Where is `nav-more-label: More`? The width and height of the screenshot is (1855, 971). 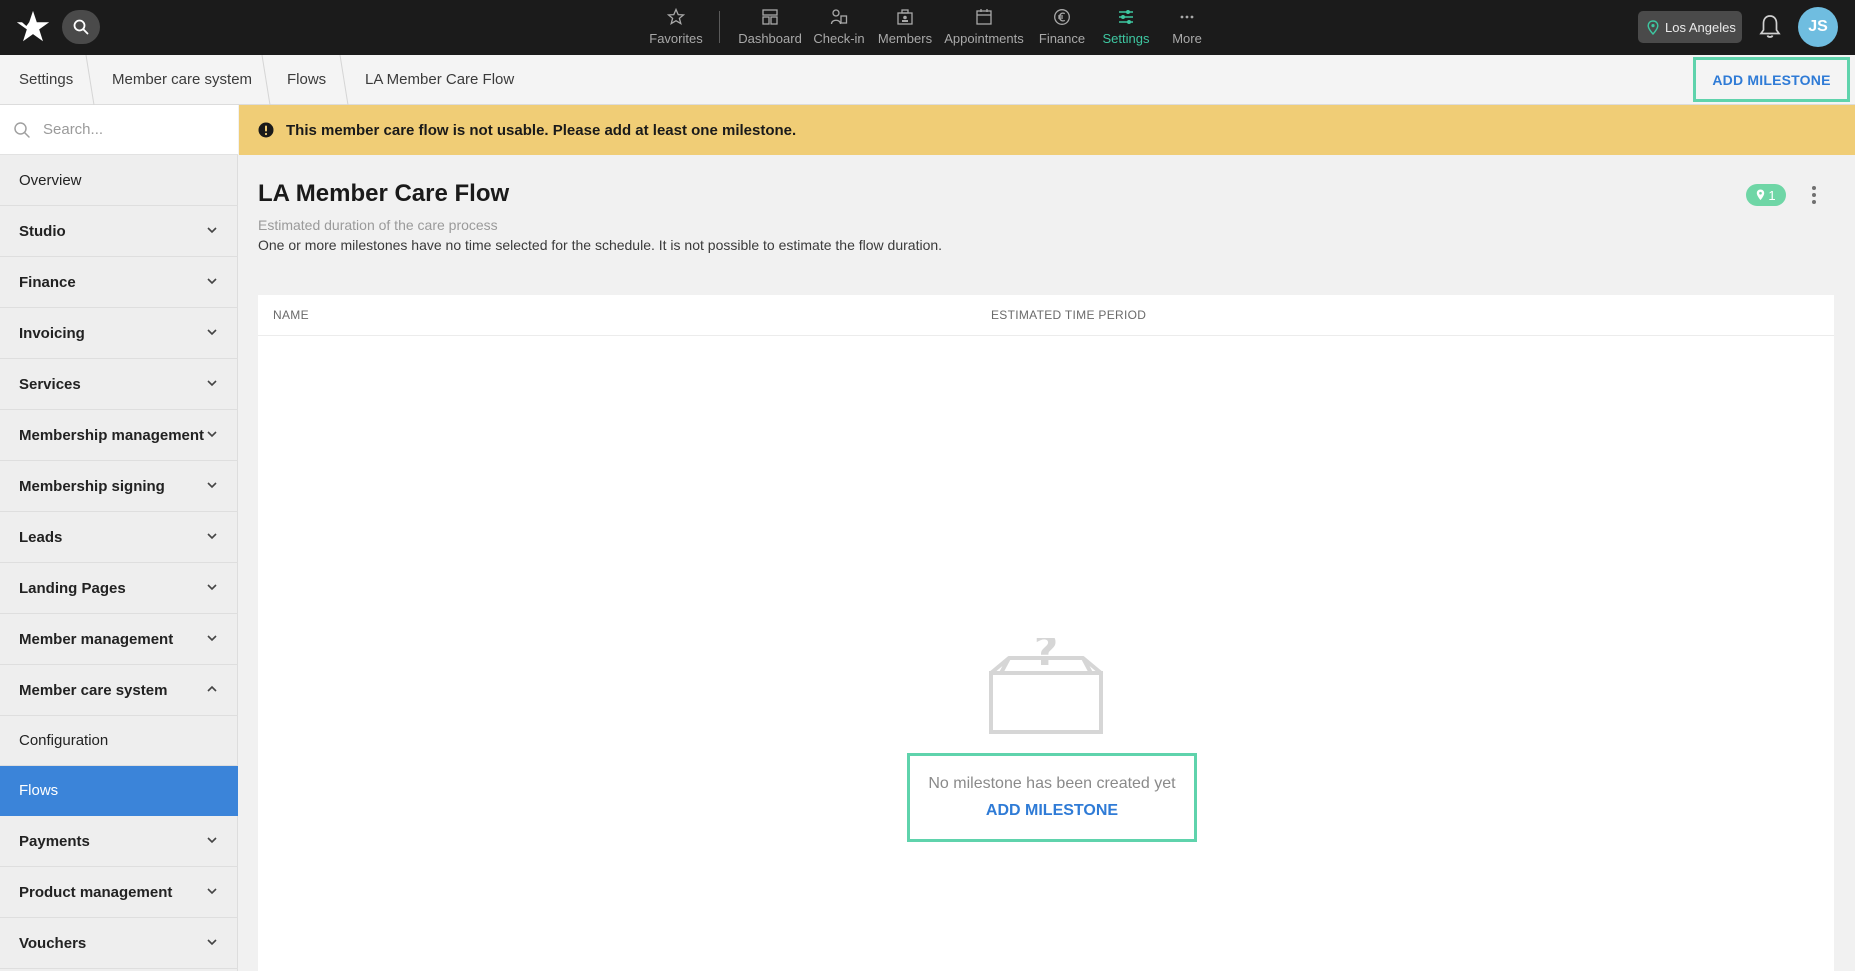 nav-more-label: More is located at coordinates (1187, 38).